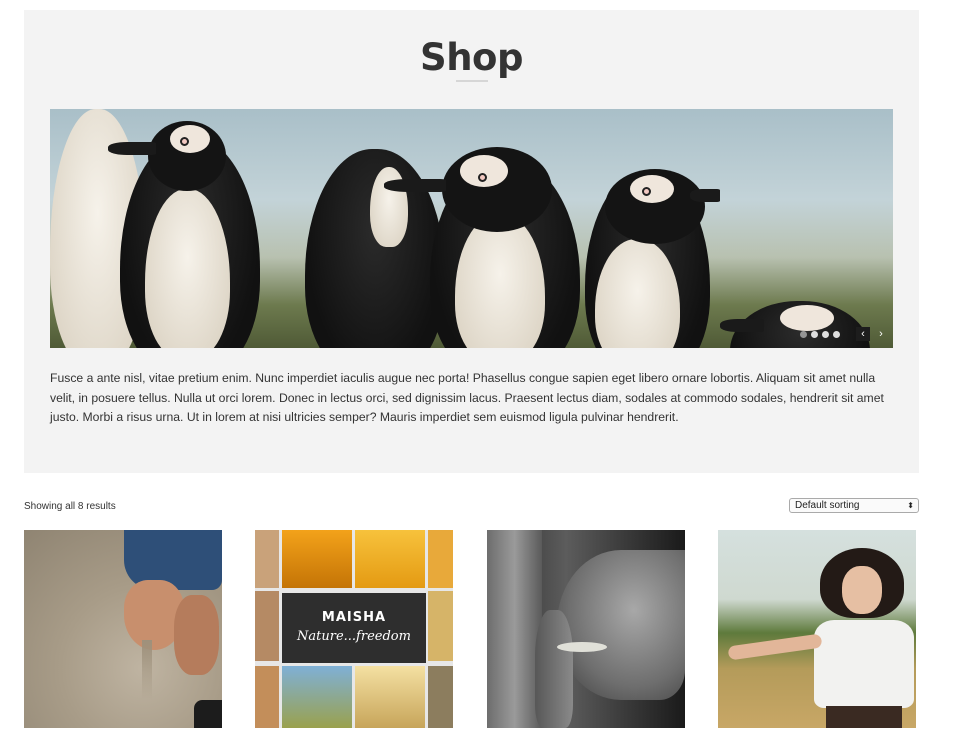 Image resolution: width=960 pixels, height=751 pixels. Describe the element at coordinates (864, 664) in the screenshot. I see `shirt-shape` at that location.